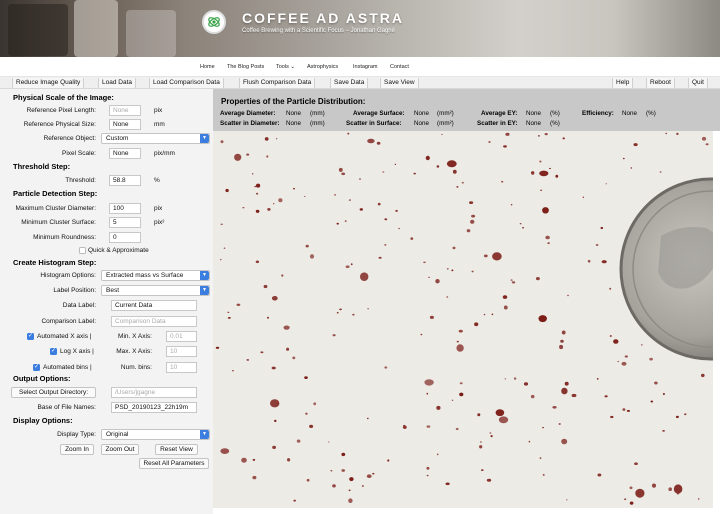 The height and width of the screenshot is (514, 720). What do you see at coordinates (154, 407) in the screenshot?
I see `base-file-names-field: PSD_20190123_22h19m` at bounding box center [154, 407].